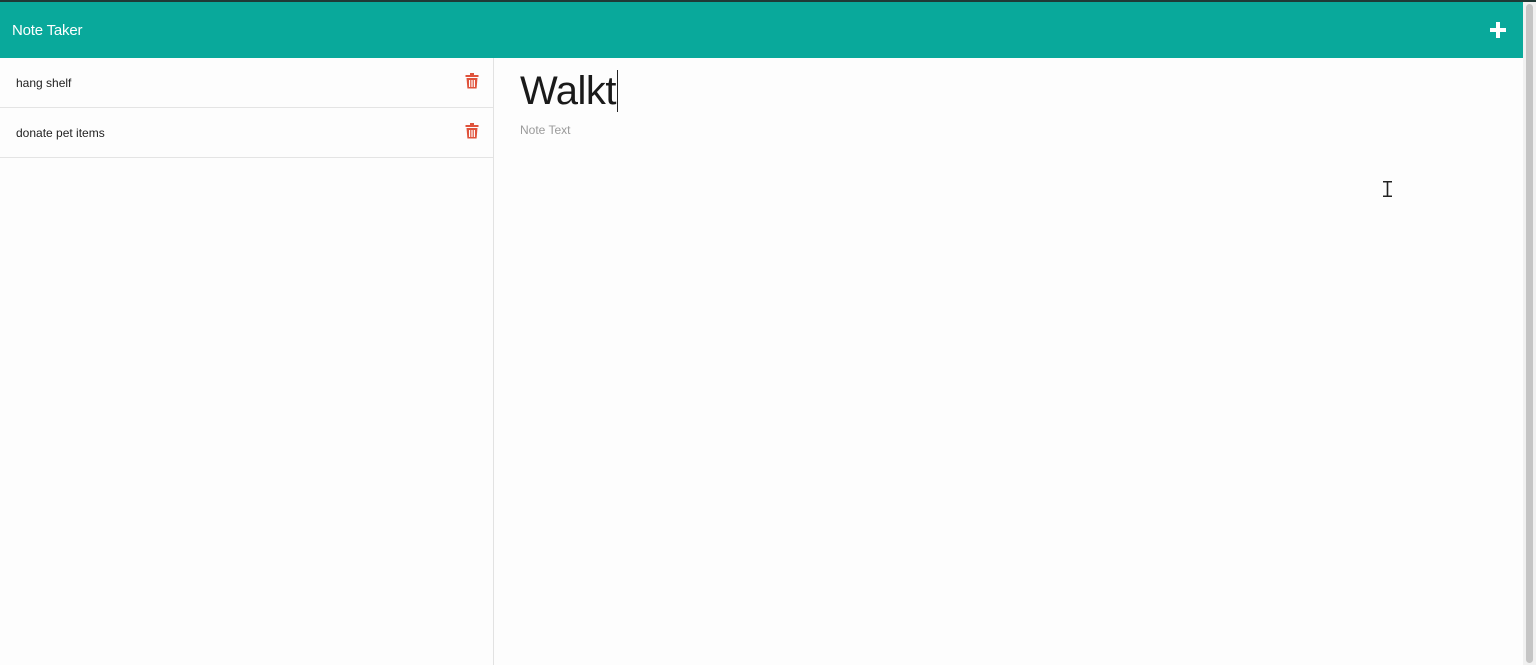  I want to click on page-scrollbar, so click(1529, 333).